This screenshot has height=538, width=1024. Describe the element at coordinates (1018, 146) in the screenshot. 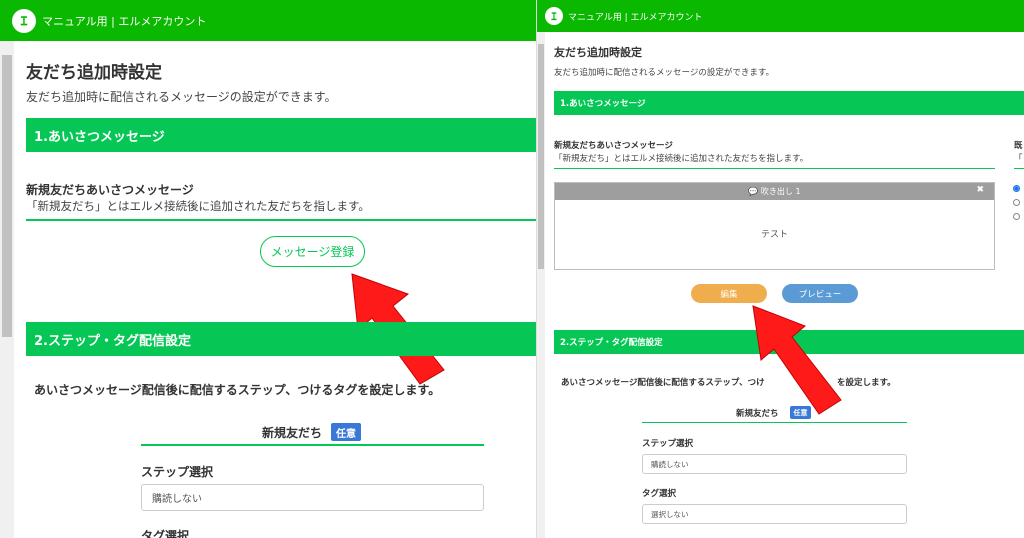

I see `existing-friend-greeting-title: 既` at that location.